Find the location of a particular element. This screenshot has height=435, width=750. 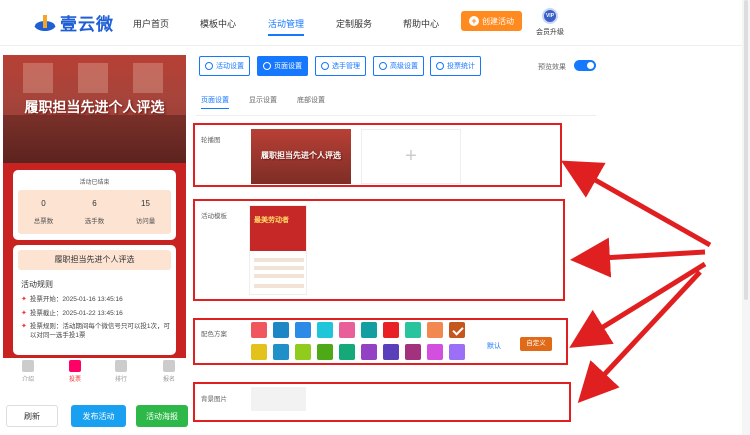

arrow-to-color is located at coordinates (638, 304).